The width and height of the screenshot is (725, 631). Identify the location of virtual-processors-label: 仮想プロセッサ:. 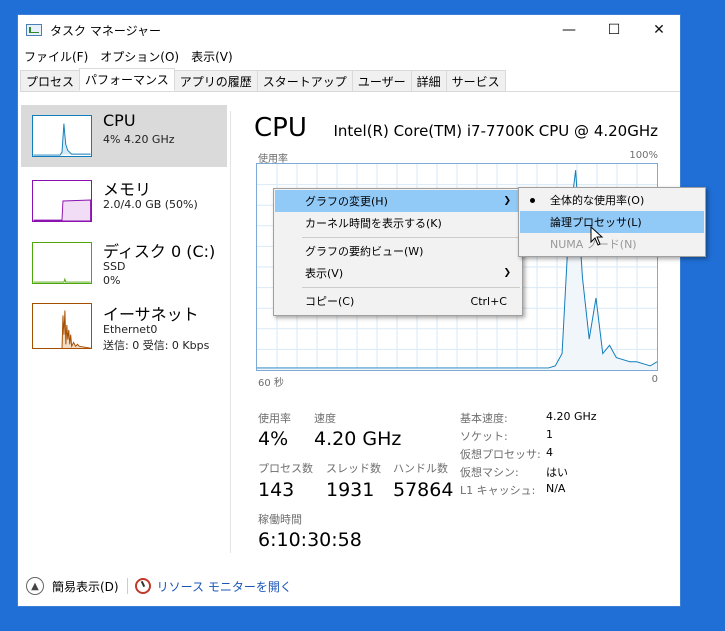
(500, 454).